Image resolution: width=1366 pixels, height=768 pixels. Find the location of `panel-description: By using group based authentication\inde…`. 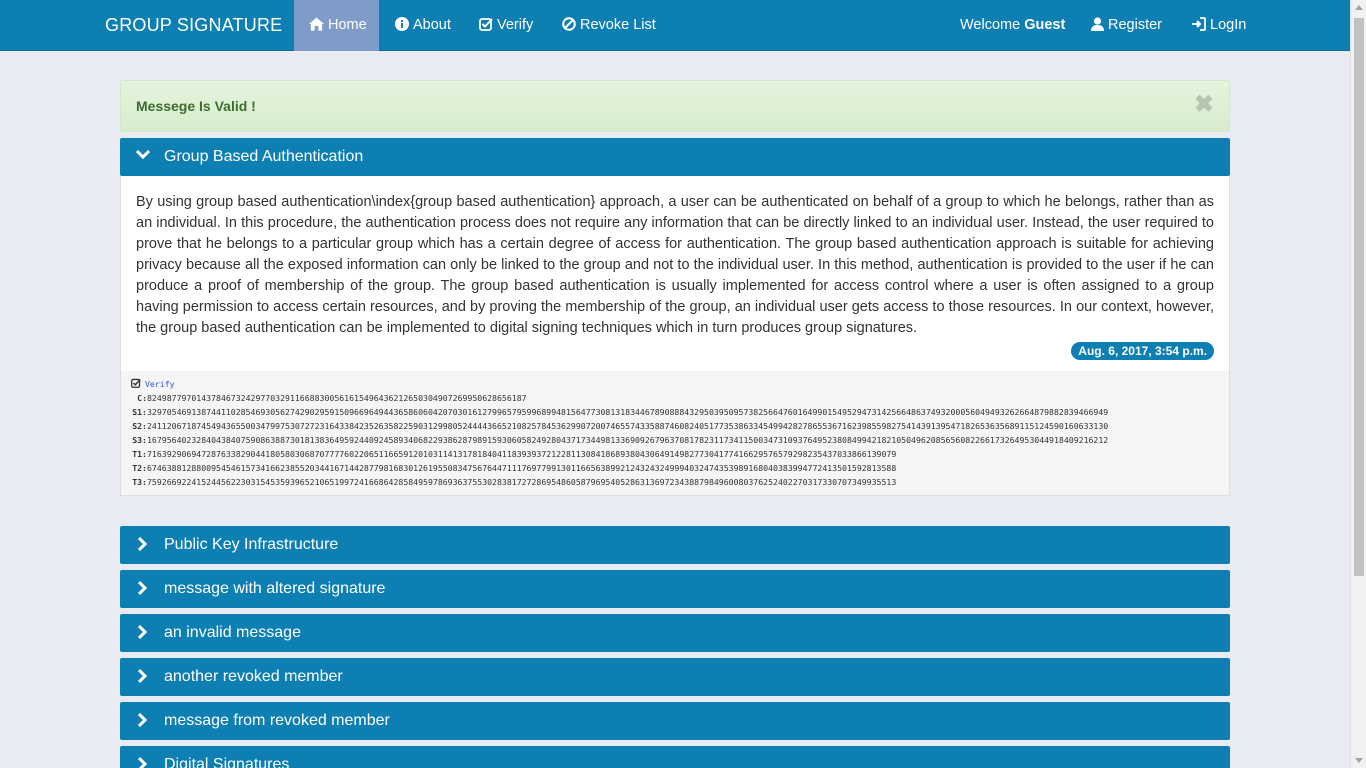

panel-description: By using group based authentication\inde… is located at coordinates (675, 265).